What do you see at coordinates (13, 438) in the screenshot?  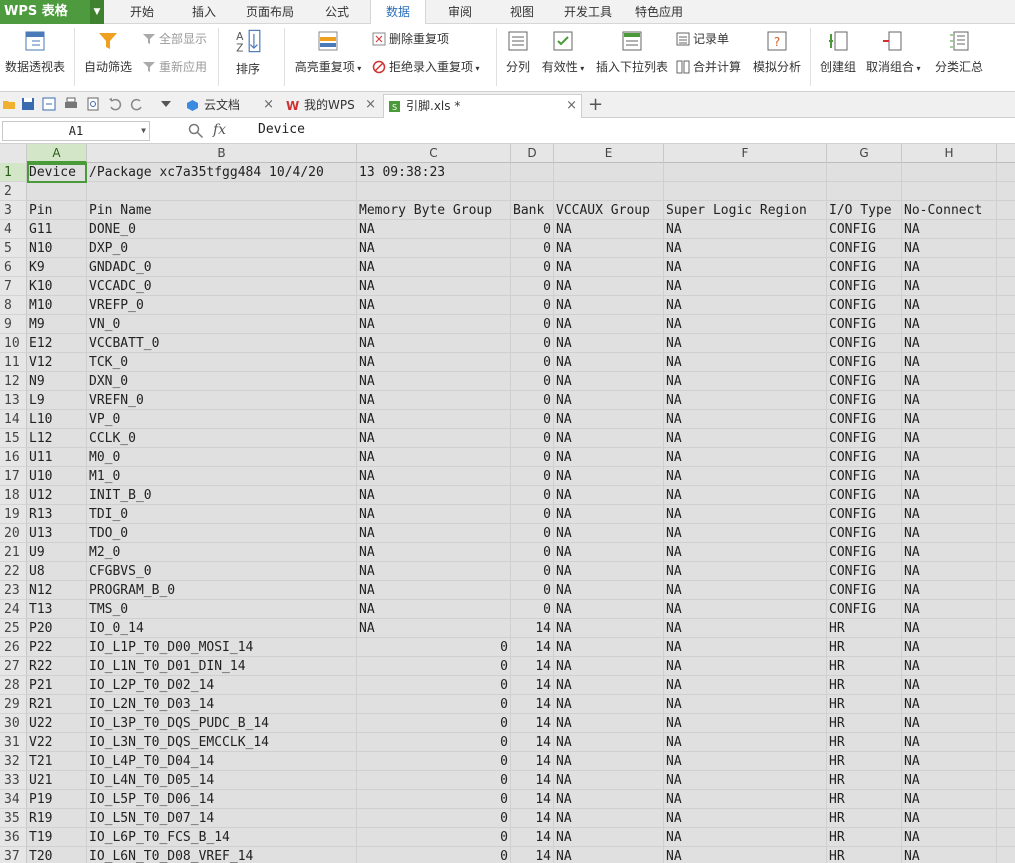 I see `row-header: 15` at bounding box center [13, 438].